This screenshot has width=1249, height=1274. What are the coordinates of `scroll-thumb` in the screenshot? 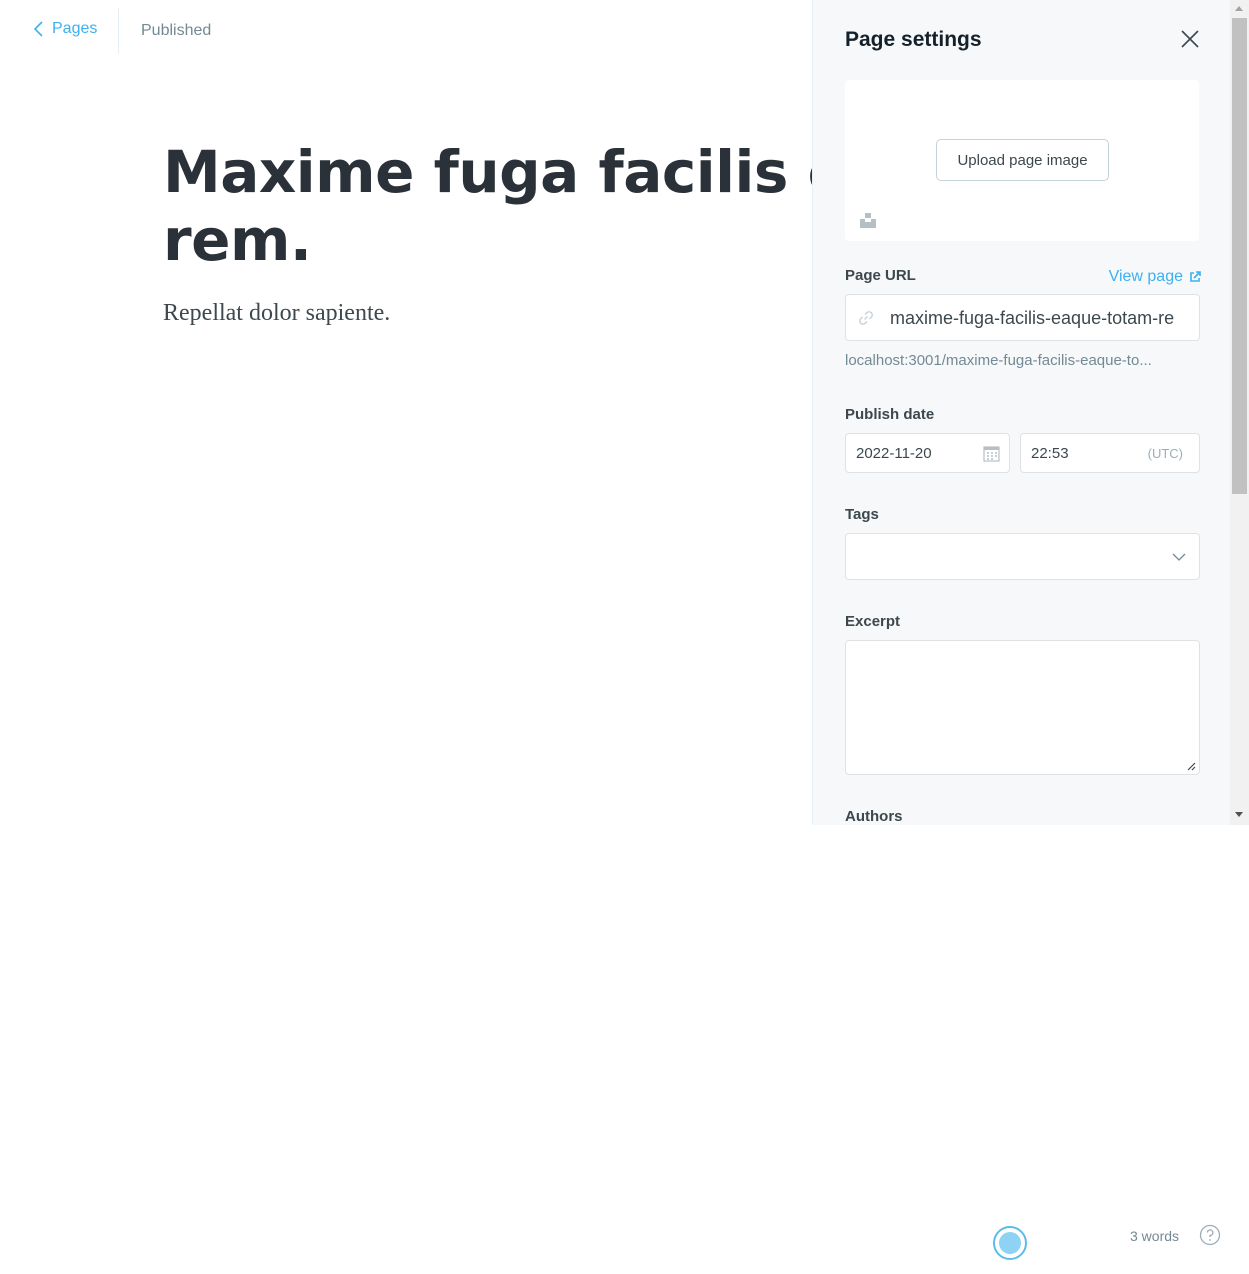 It's located at (1239, 256).